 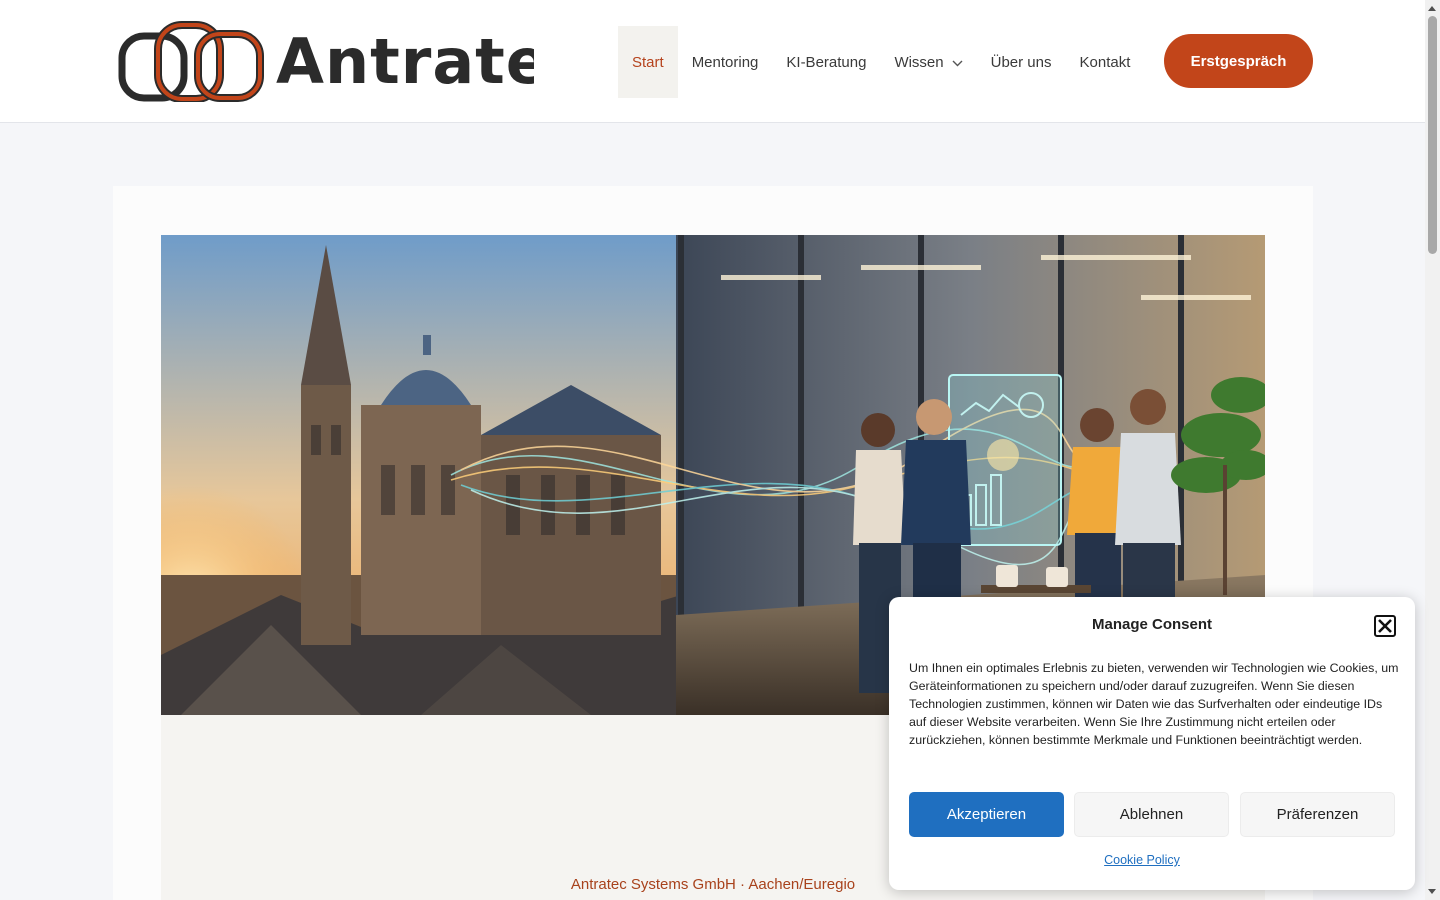 I want to click on nav-item-label: KI-Beratung, so click(x=826, y=62).